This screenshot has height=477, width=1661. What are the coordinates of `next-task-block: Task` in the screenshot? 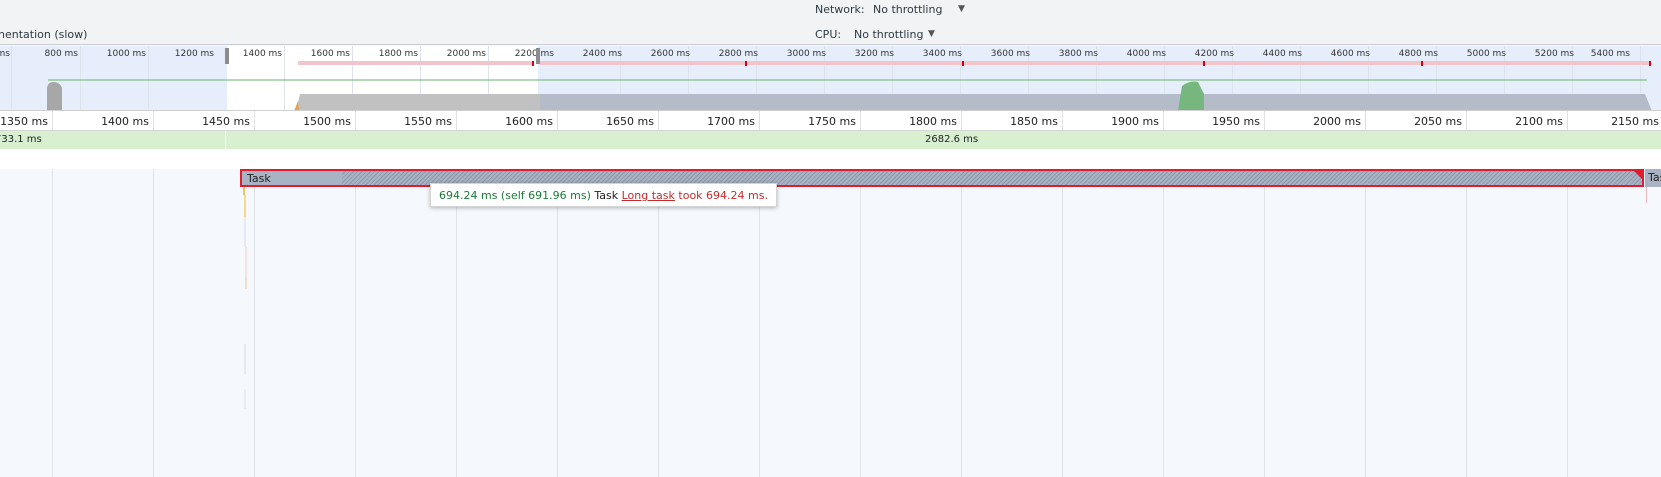 It's located at (1653, 178).